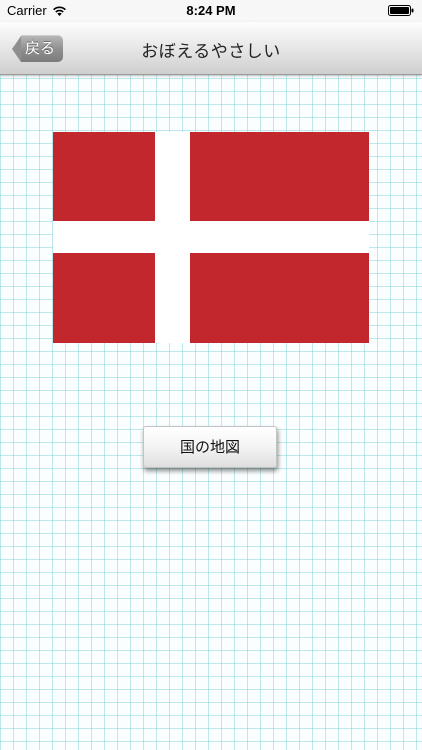 This screenshot has height=750, width=422. What do you see at coordinates (211, 51) in the screenshot?
I see `page-title: おぼえるやさしい` at bounding box center [211, 51].